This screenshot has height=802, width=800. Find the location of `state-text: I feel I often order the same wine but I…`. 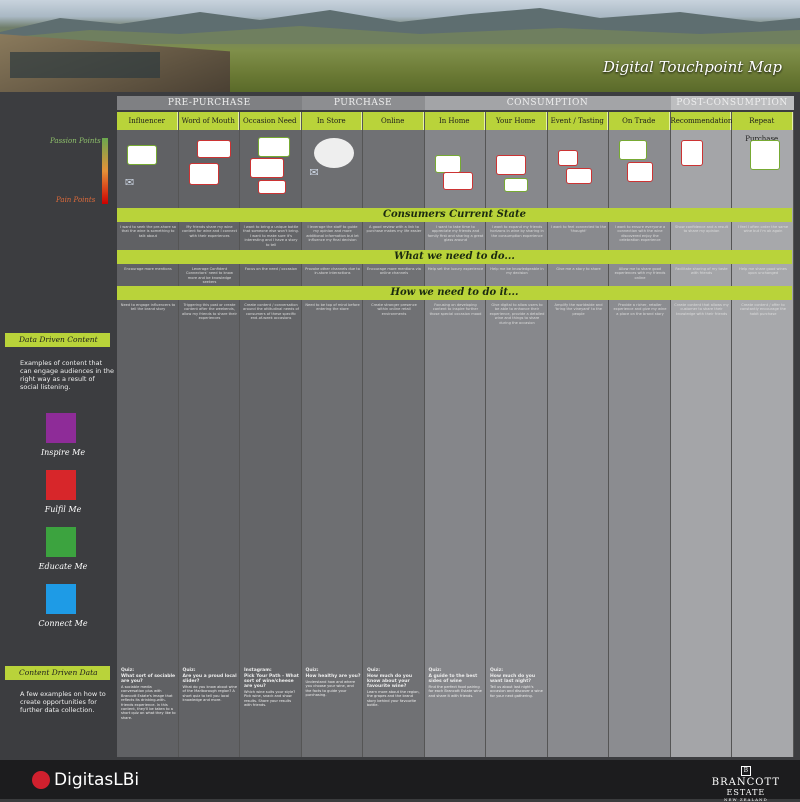

state-text: I feel I often order the same wine but I… is located at coordinates (763, 229).